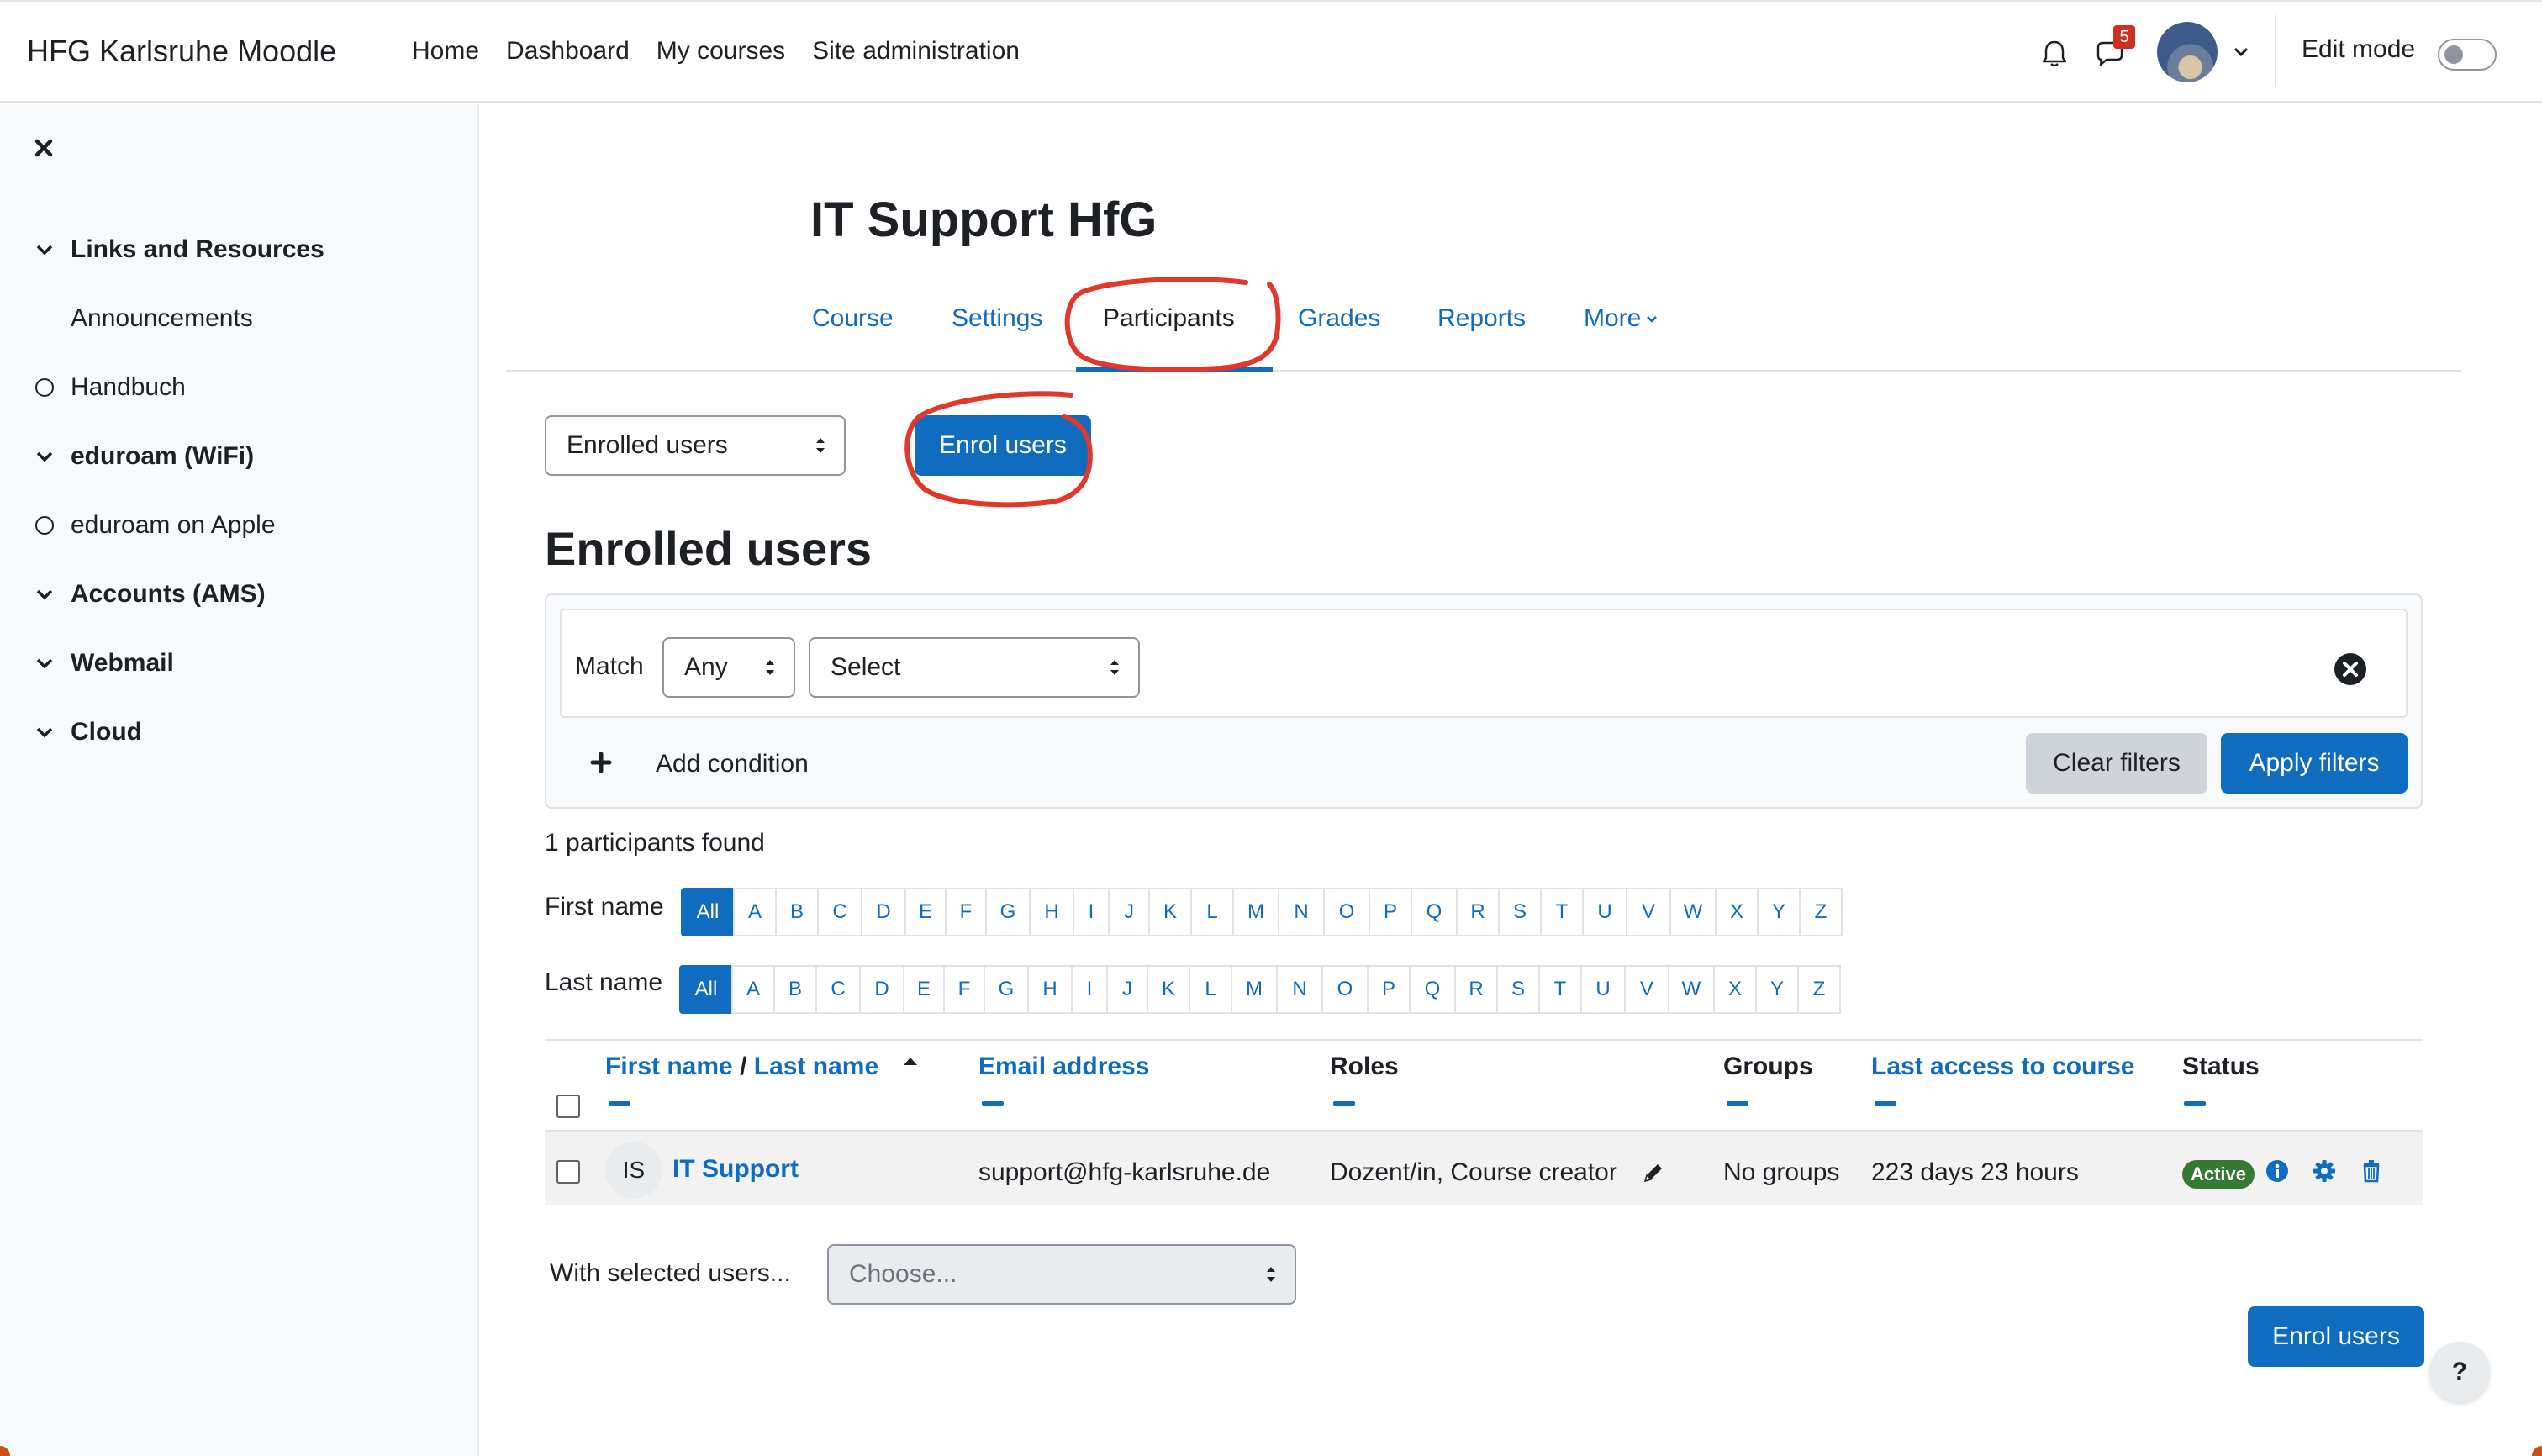 The image size is (2542, 1456). I want to click on first-initial-u: U, so click(1604, 912).